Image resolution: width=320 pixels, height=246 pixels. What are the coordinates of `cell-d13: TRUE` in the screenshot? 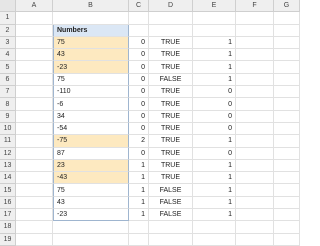 It's located at (171, 166).